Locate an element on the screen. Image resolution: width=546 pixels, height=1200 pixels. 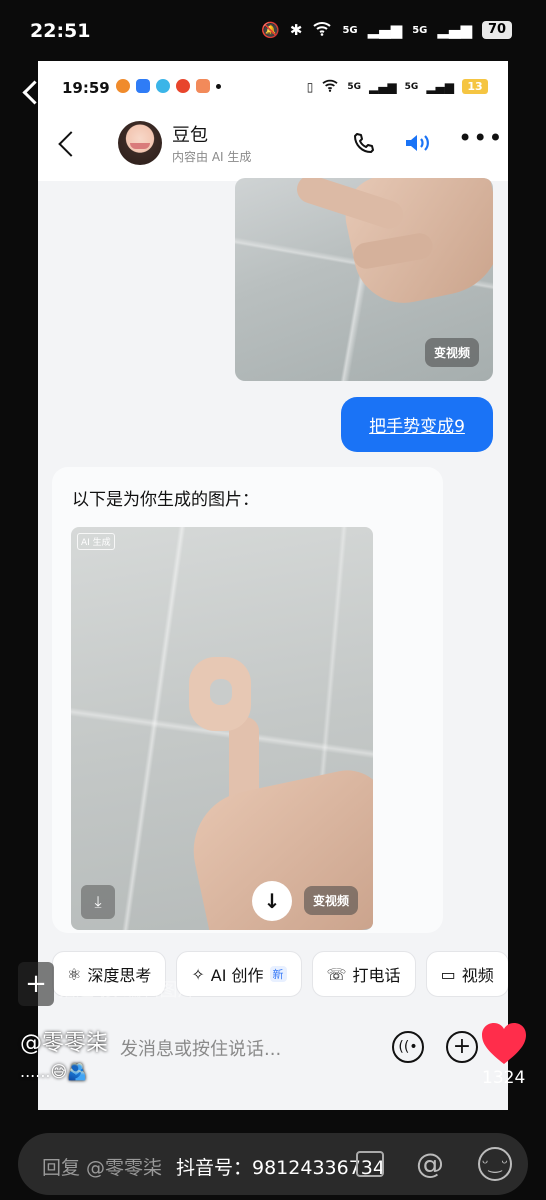
douyin-id-watermark: 抖音号：98124336734 is located at coordinates (280, 1168).